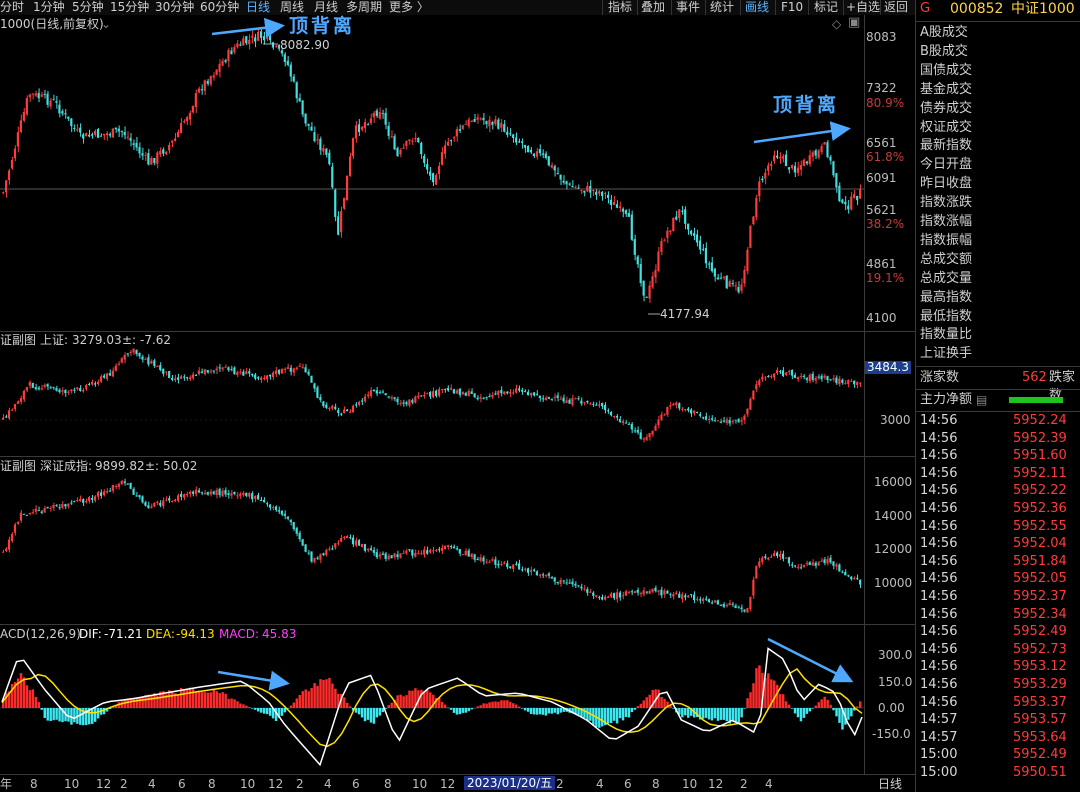  I want to click on y-tick: 6561, so click(881, 143).